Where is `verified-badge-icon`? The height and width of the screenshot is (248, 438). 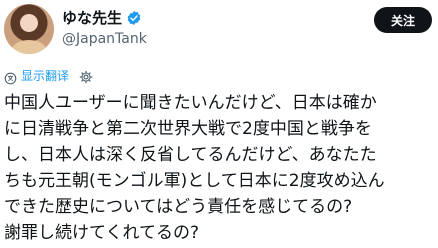
verified-badge-icon is located at coordinates (134, 18).